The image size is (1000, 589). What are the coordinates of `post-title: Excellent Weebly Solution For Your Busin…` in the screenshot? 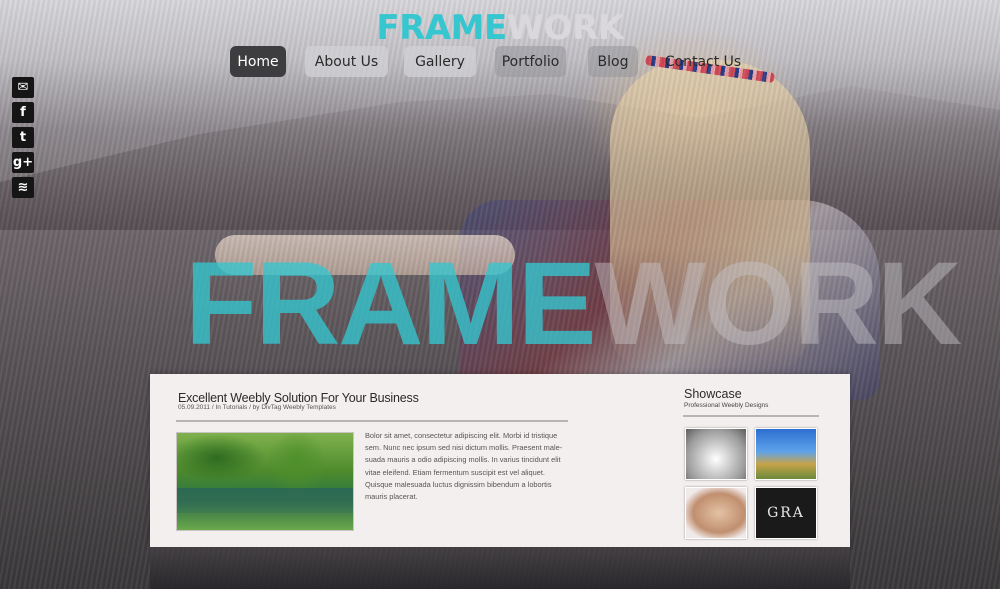 It's located at (298, 398).